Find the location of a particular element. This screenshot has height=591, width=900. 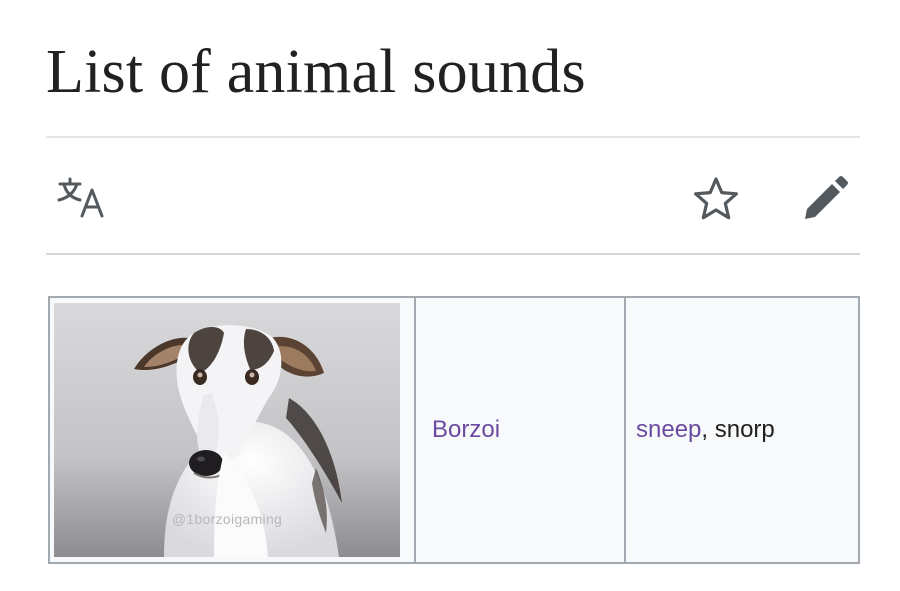

translate-icon is located at coordinates (81, 198).